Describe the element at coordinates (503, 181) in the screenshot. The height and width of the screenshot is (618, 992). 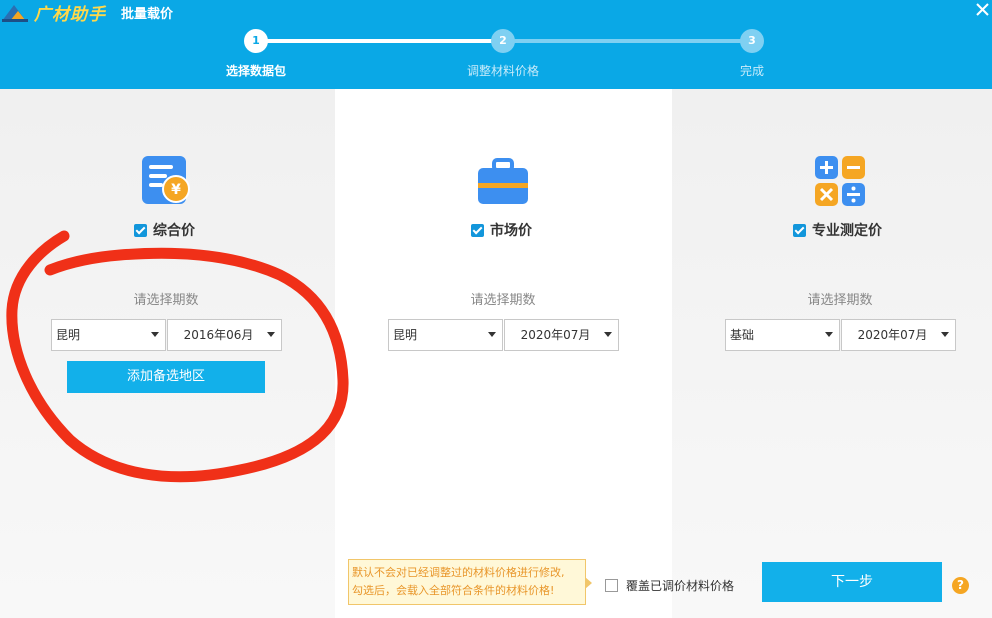
I see `briefcase-icon` at that location.